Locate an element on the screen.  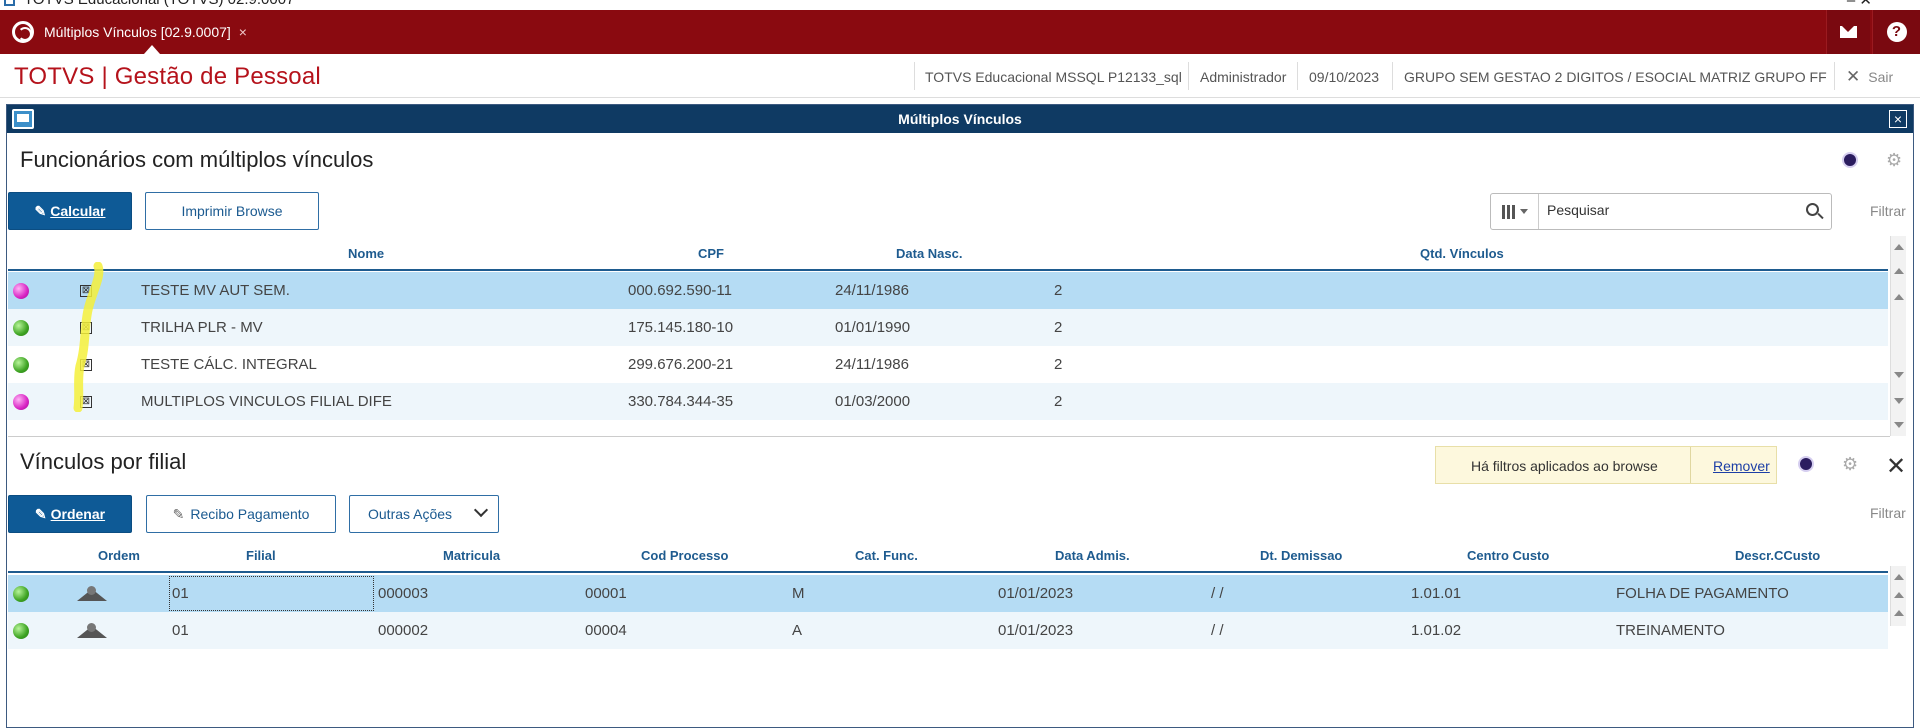
col-header-qtd-vinculos: Qtd. Vínculos is located at coordinates (1462, 253).